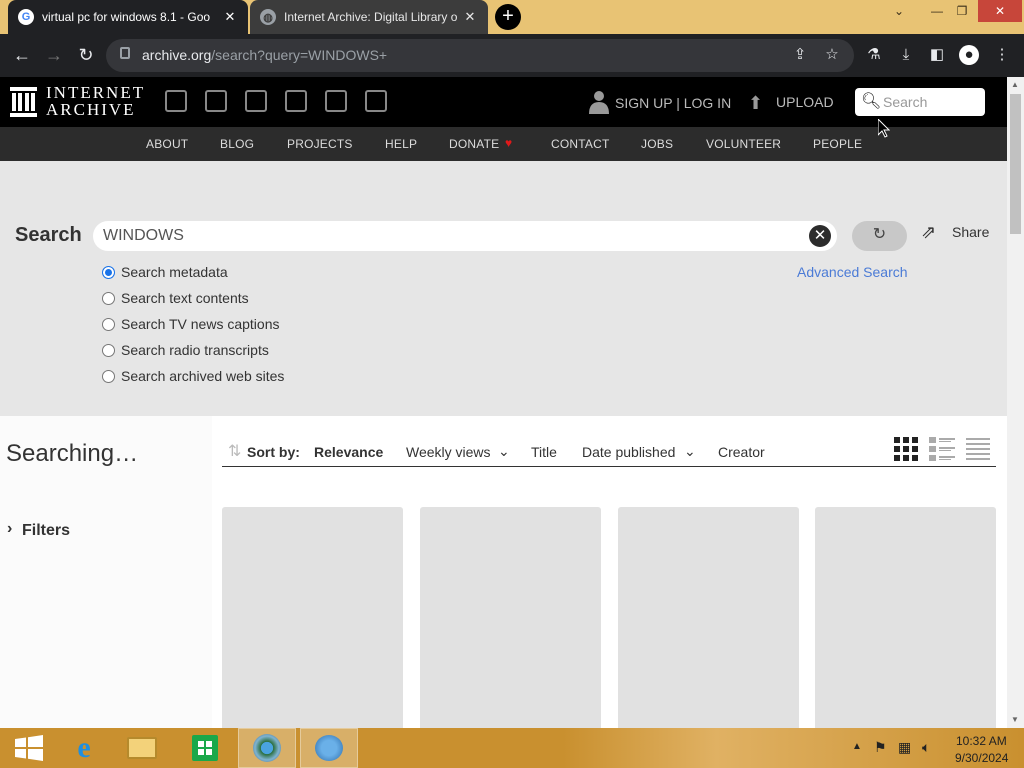 Image resolution: width=1024 pixels, height=768 pixels. Describe the element at coordinates (237, 144) in the screenshot. I see `nav-blog: BLOG` at that location.